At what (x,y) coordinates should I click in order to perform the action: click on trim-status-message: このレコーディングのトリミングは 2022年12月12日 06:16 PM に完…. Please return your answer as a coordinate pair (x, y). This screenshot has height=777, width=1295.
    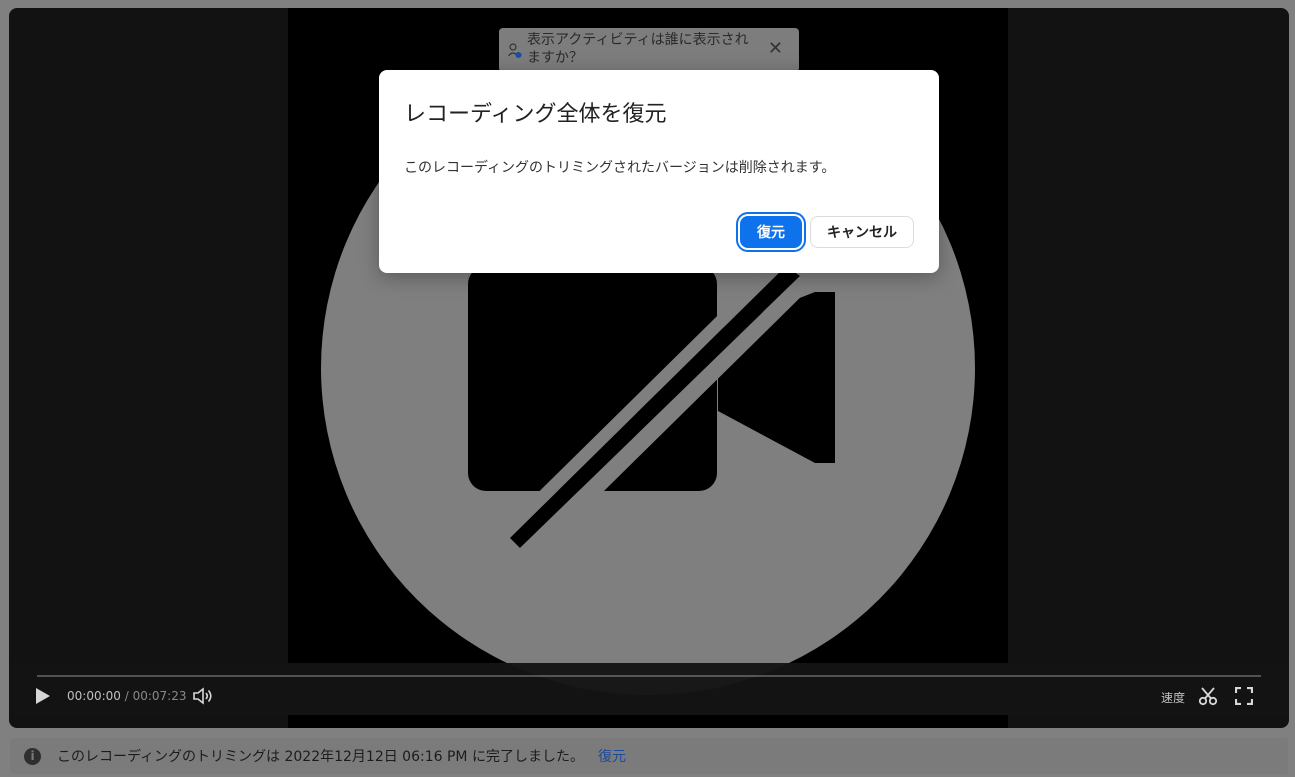
    Looking at the image, I should click on (320, 757).